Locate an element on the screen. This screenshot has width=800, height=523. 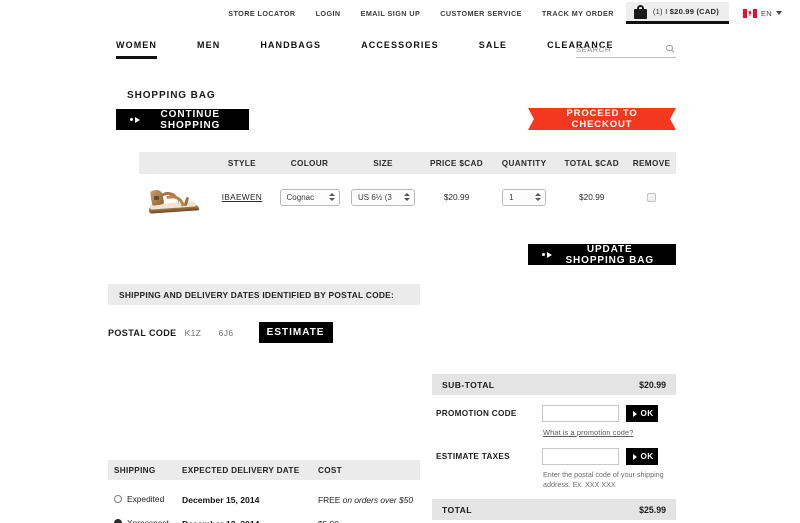
estimate-taxes-row: ESTIMATE TAXES OK is located at coordinates (556, 456).